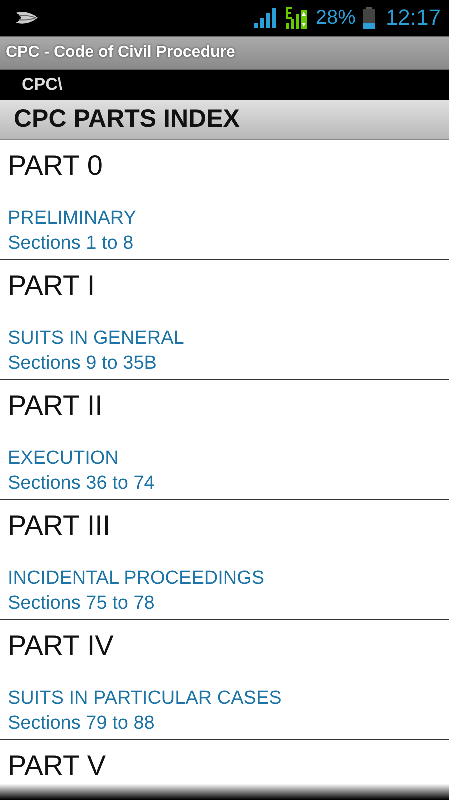 This screenshot has height=800, width=449. What do you see at coordinates (97, 339) in the screenshot?
I see `part-name: SUITS IN GENERAL` at bounding box center [97, 339].